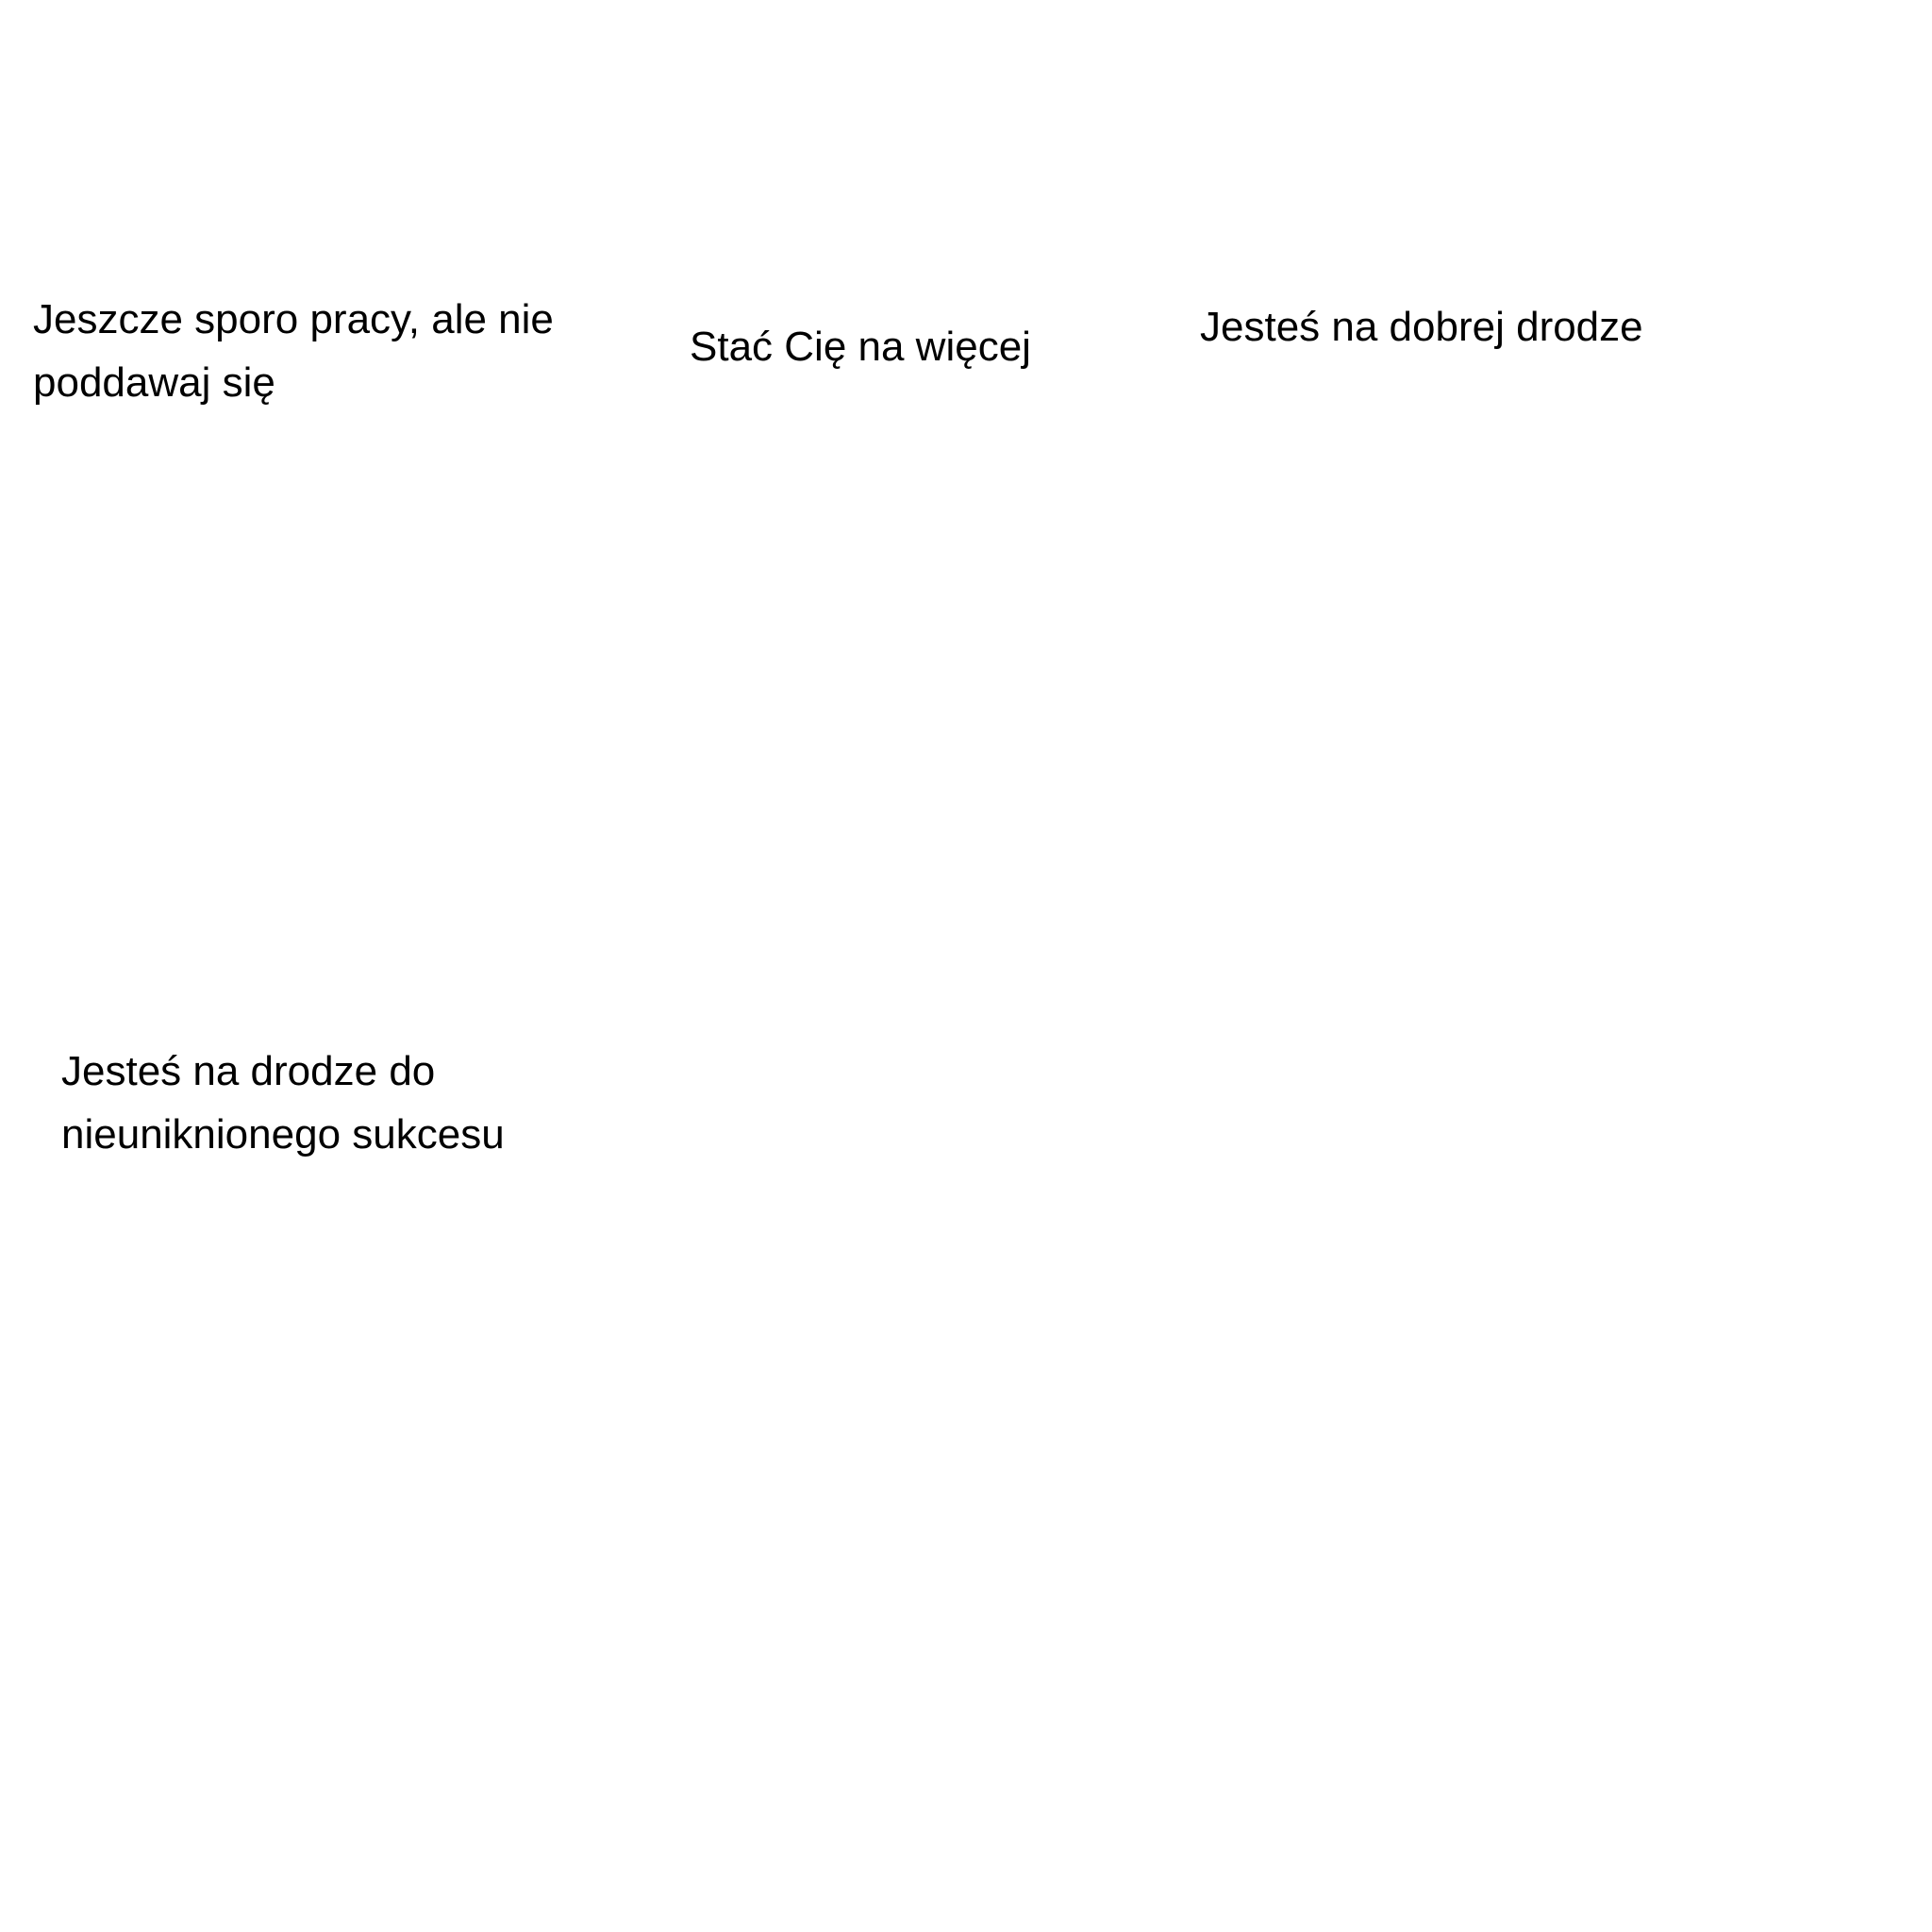 Image resolution: width=1932 pixels, height=1932 pixels. I want to click on text-line: Jesteś na dobrej drodze, so click(1422, 327).